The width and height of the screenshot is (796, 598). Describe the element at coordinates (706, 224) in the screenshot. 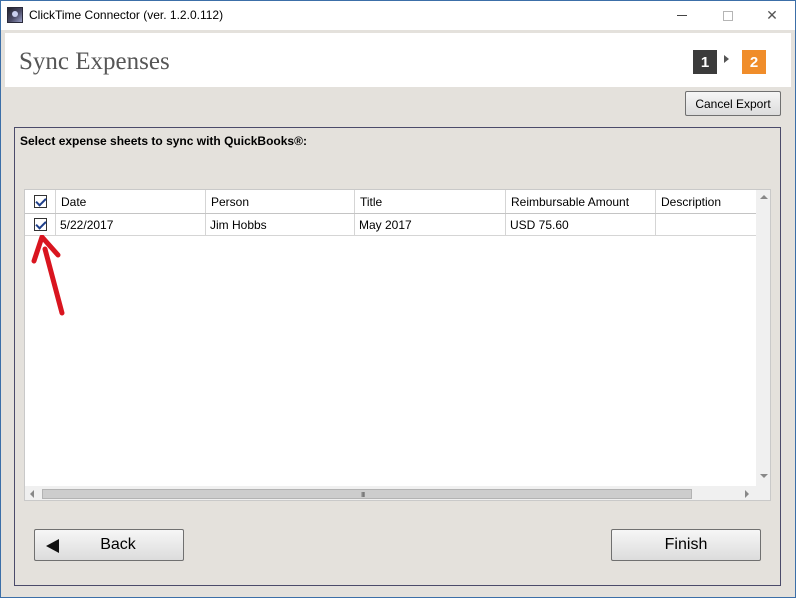

I see `cell-description` at that location.